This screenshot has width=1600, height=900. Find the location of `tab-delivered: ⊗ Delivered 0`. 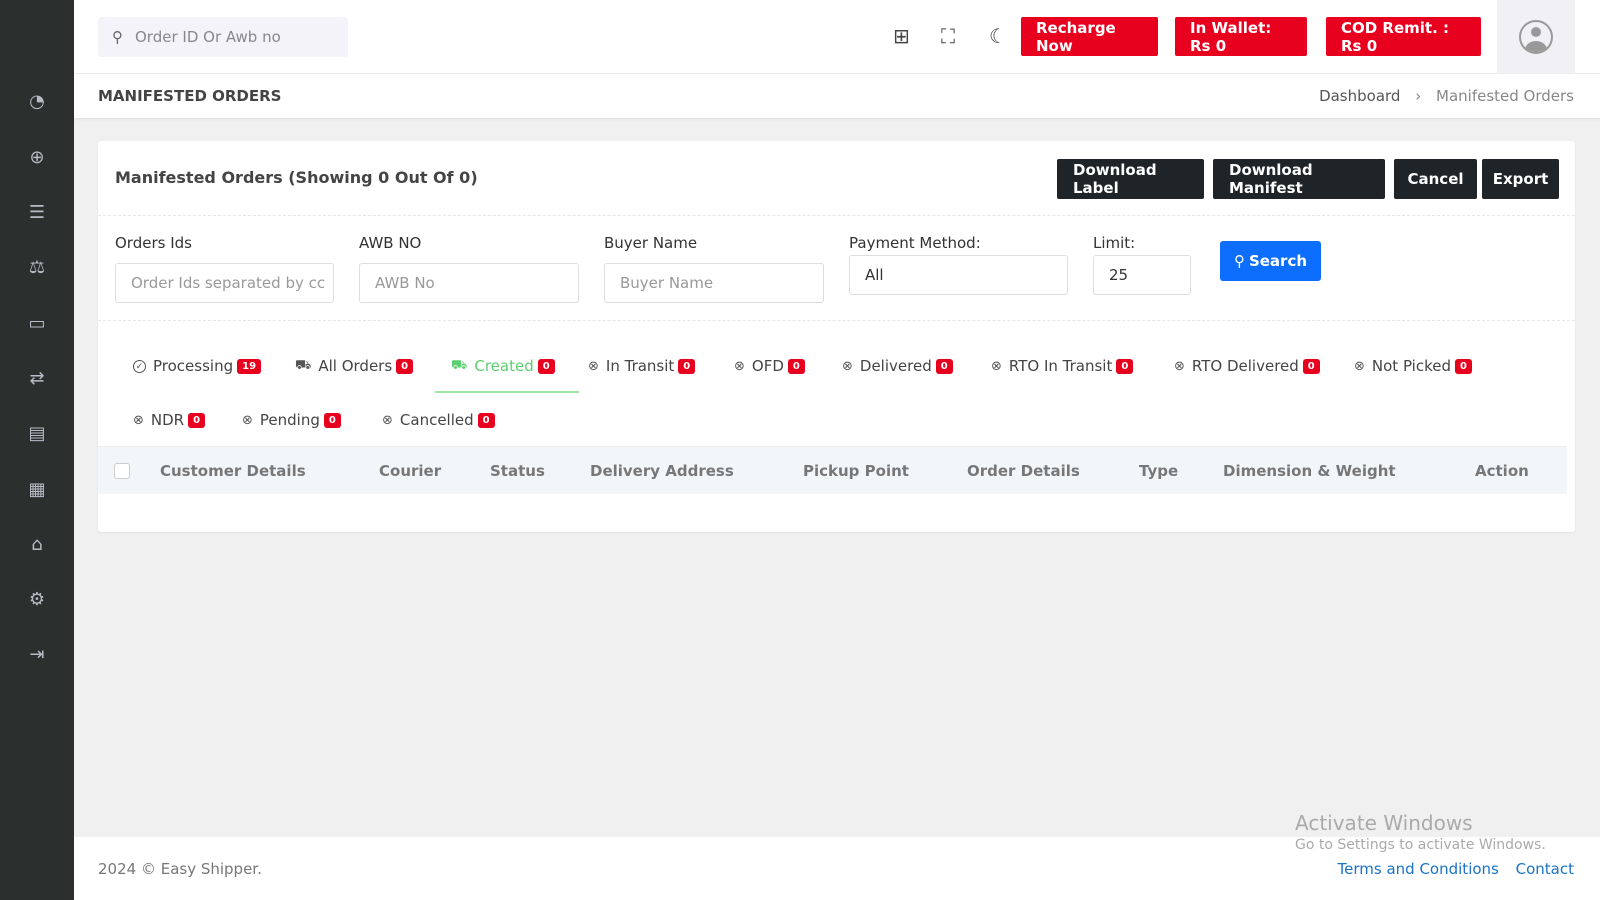

tab-delivered: ⊗ Delivered 0 is located at coordinates (897, 366).